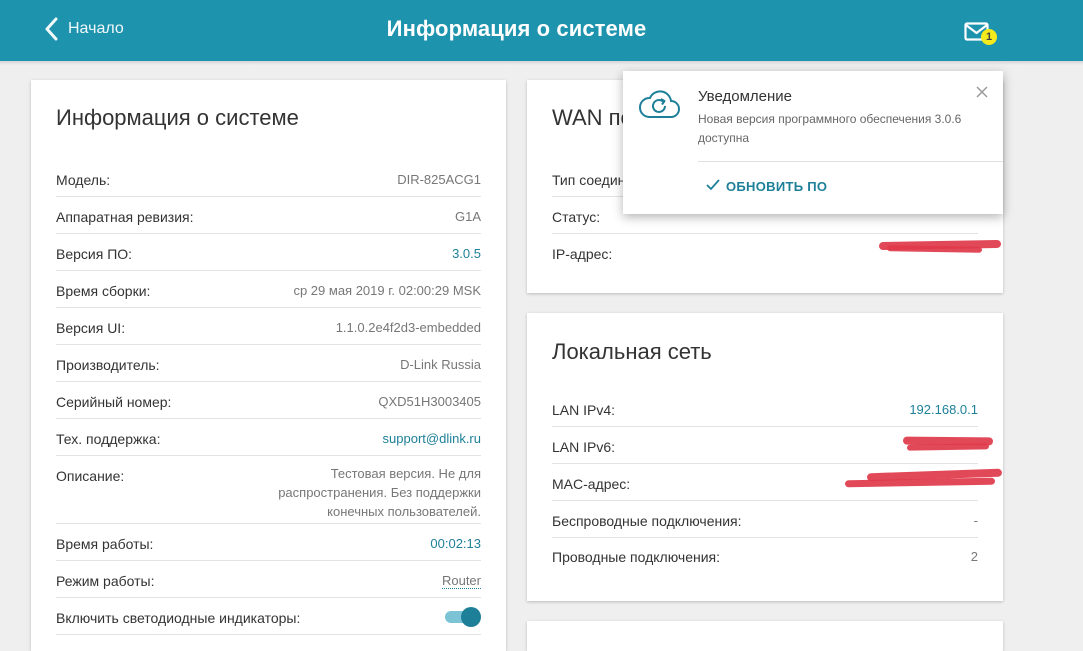 The height and width of the screenshot is (651, 1083). What do you see at coordinates (108, 439) in the screenshot?
I see `row-label: Тех. поддержка:` at bounding box center [108, 439].